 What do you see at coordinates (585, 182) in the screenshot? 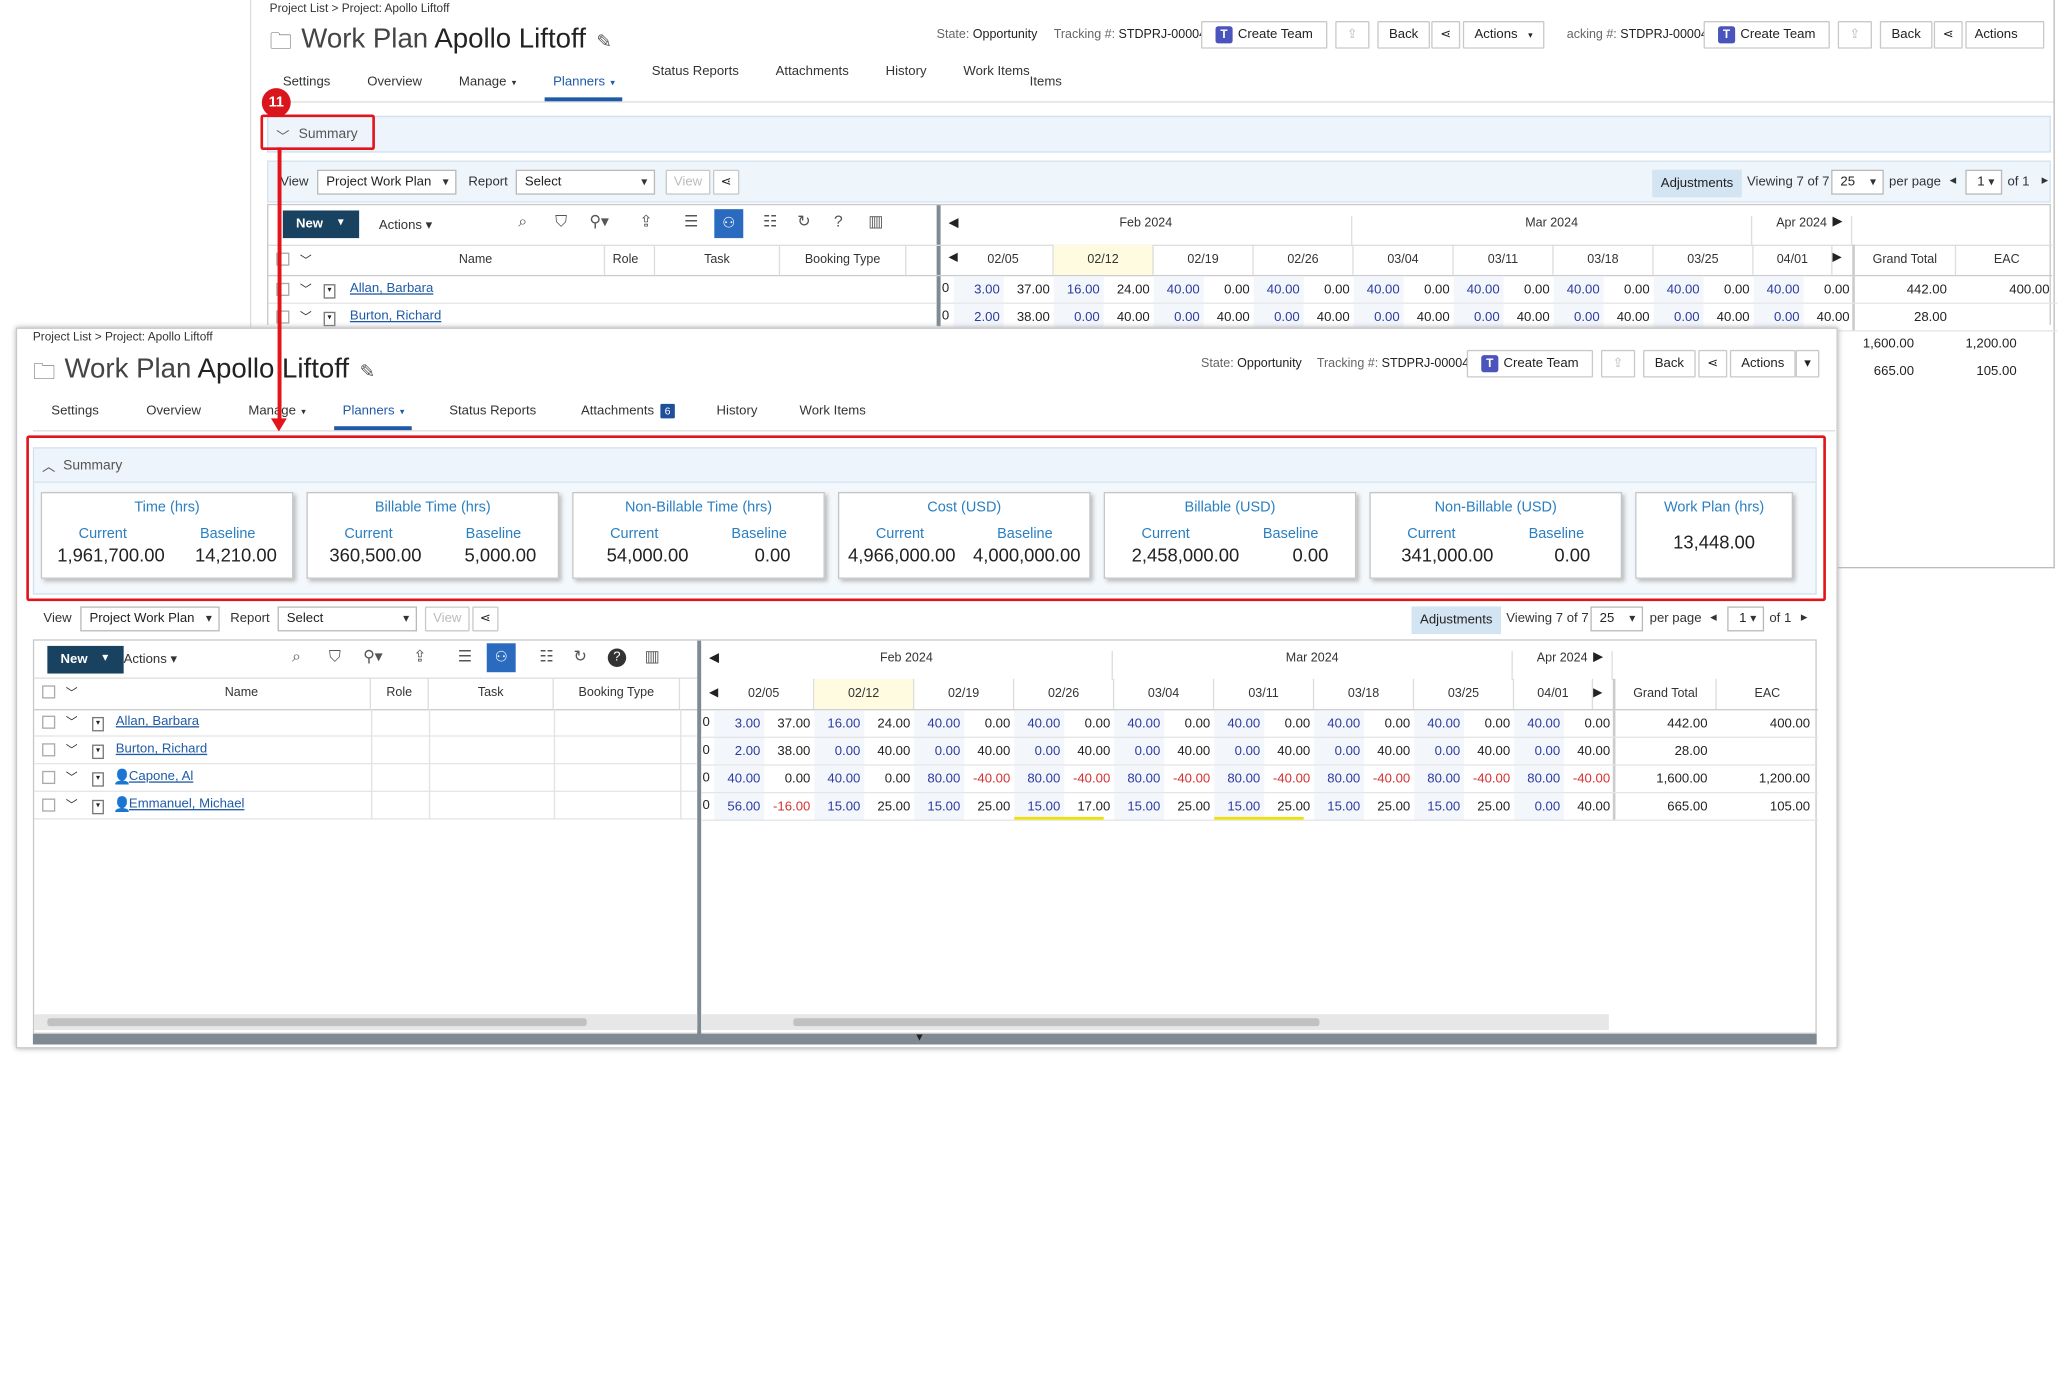
I see `report-select: Select` at bounding box center [585, 182].